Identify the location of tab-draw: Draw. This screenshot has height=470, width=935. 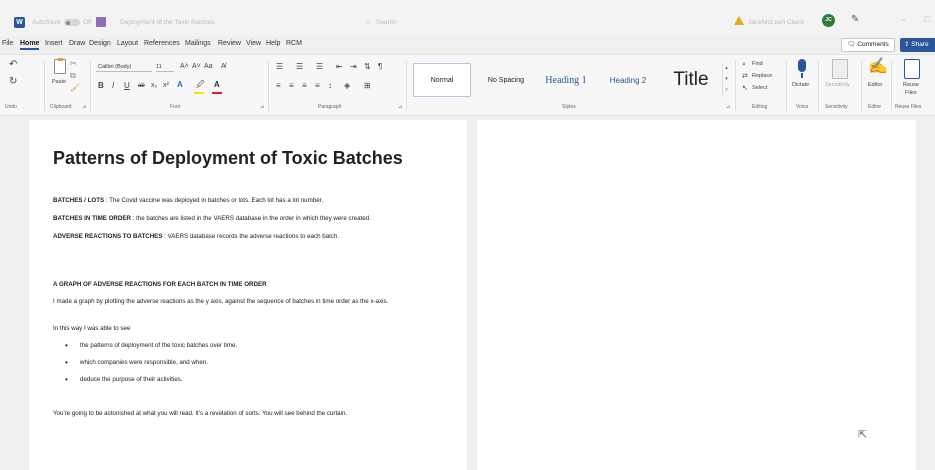
(77, 43).